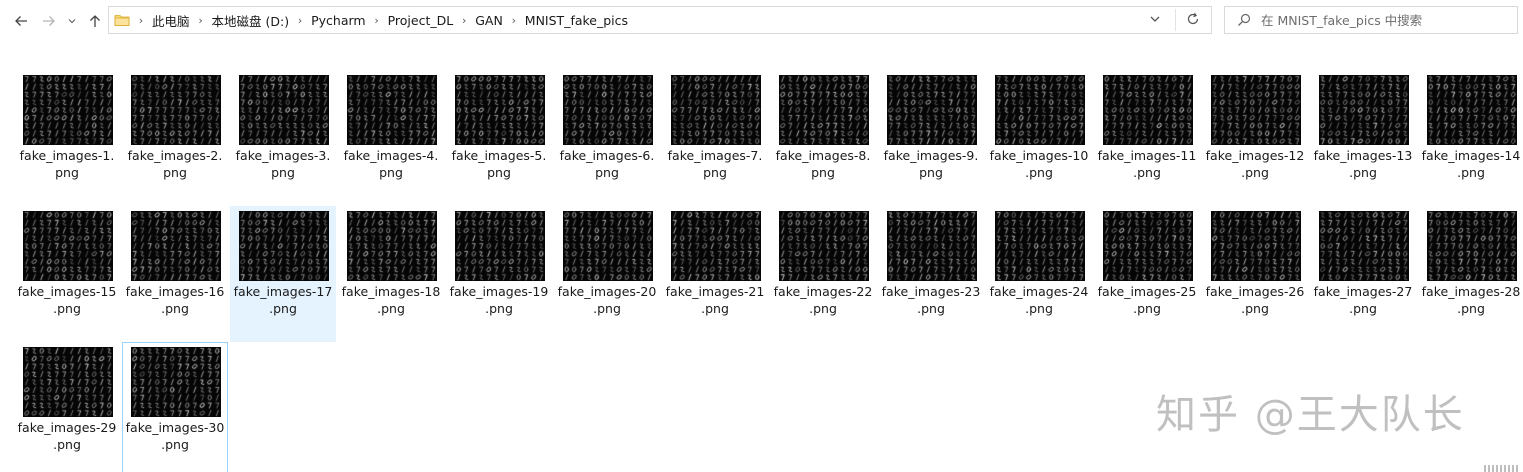 The image size is (1523, 472). Describe the element at coordinates (283, 138) in the screenshot. I see `file-item: fake_images-3. png` at that location.